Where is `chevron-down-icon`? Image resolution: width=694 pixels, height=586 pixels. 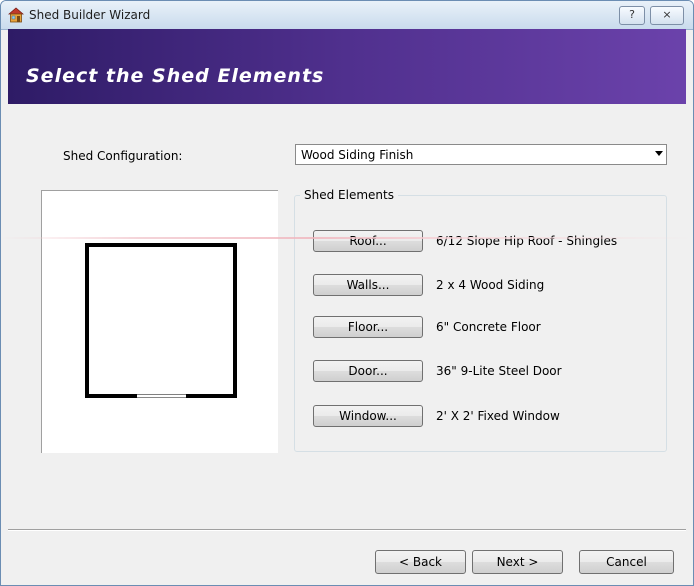 chevron-down-icon is located at coordinates (659, 153).